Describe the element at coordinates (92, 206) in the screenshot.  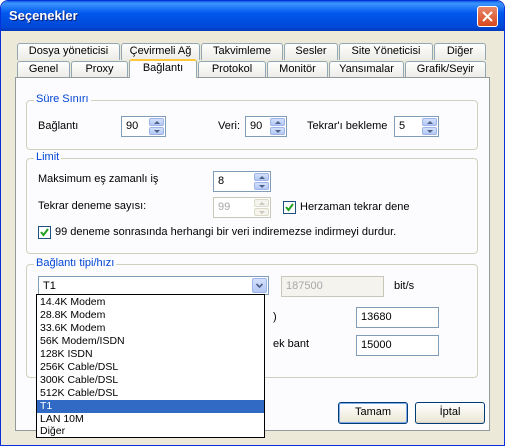
I see `retry-count-label: Tekrar deneme sayısı:` at that location.